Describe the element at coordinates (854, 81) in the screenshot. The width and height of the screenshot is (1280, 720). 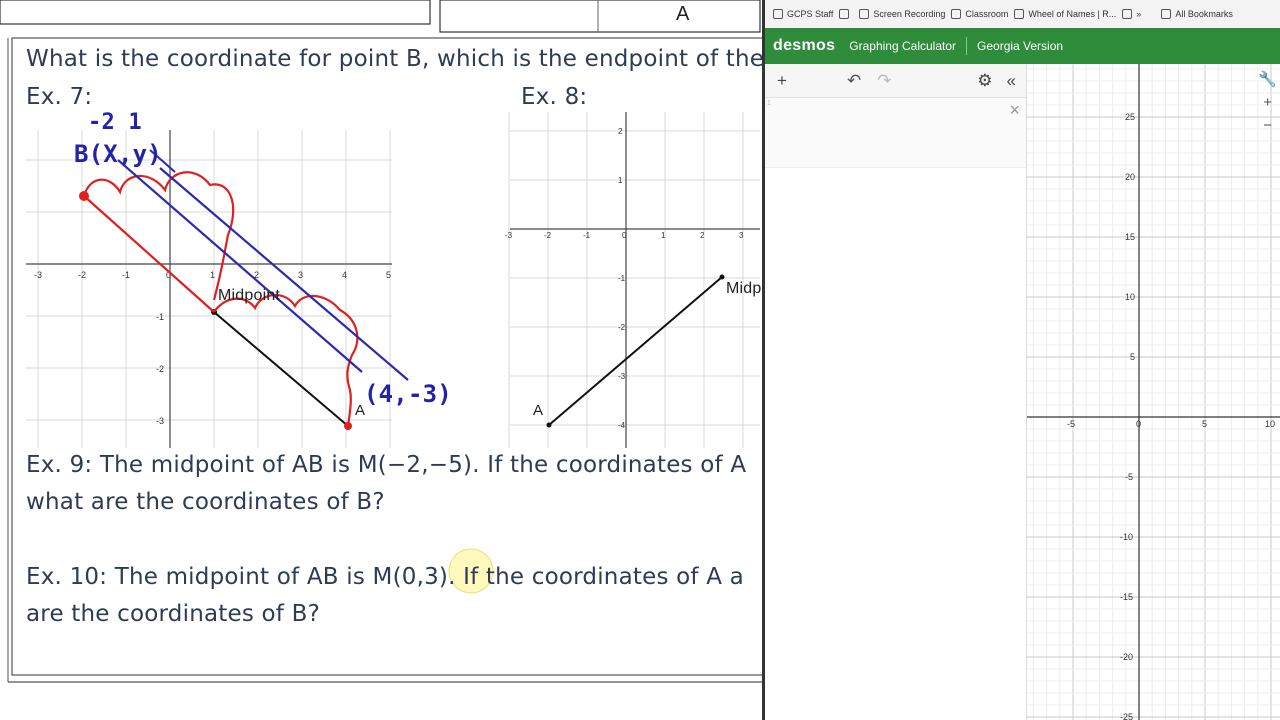
I see `undo-icon: ↶` at that location.